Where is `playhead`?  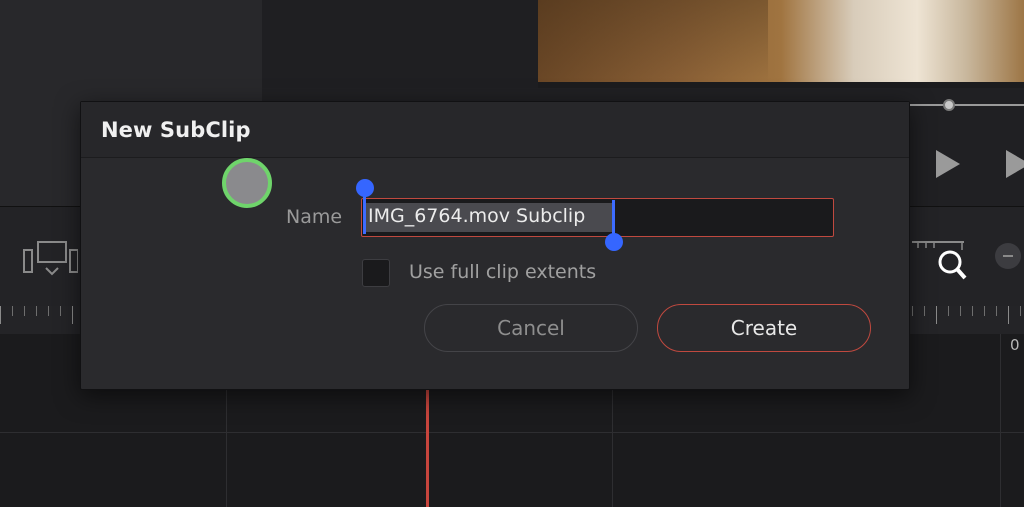 playhead is located at coordinates (427, 448).